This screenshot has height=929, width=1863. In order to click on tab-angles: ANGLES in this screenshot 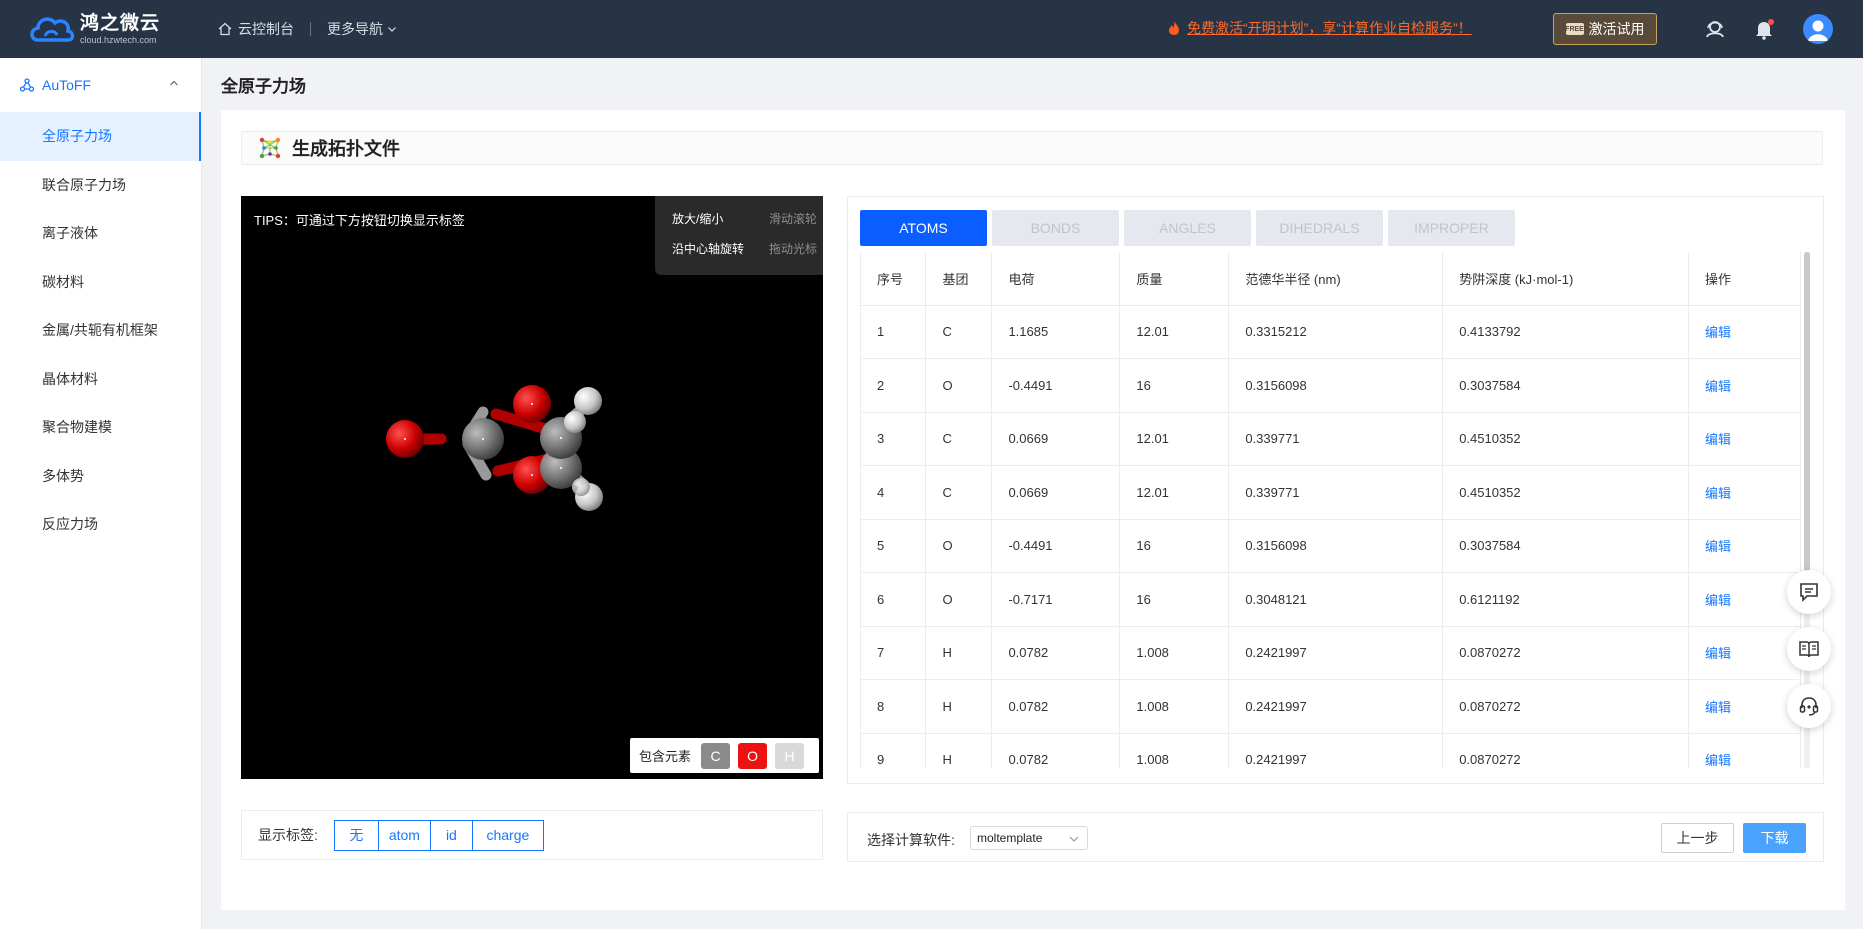, I will do `click(1187, 228)`.